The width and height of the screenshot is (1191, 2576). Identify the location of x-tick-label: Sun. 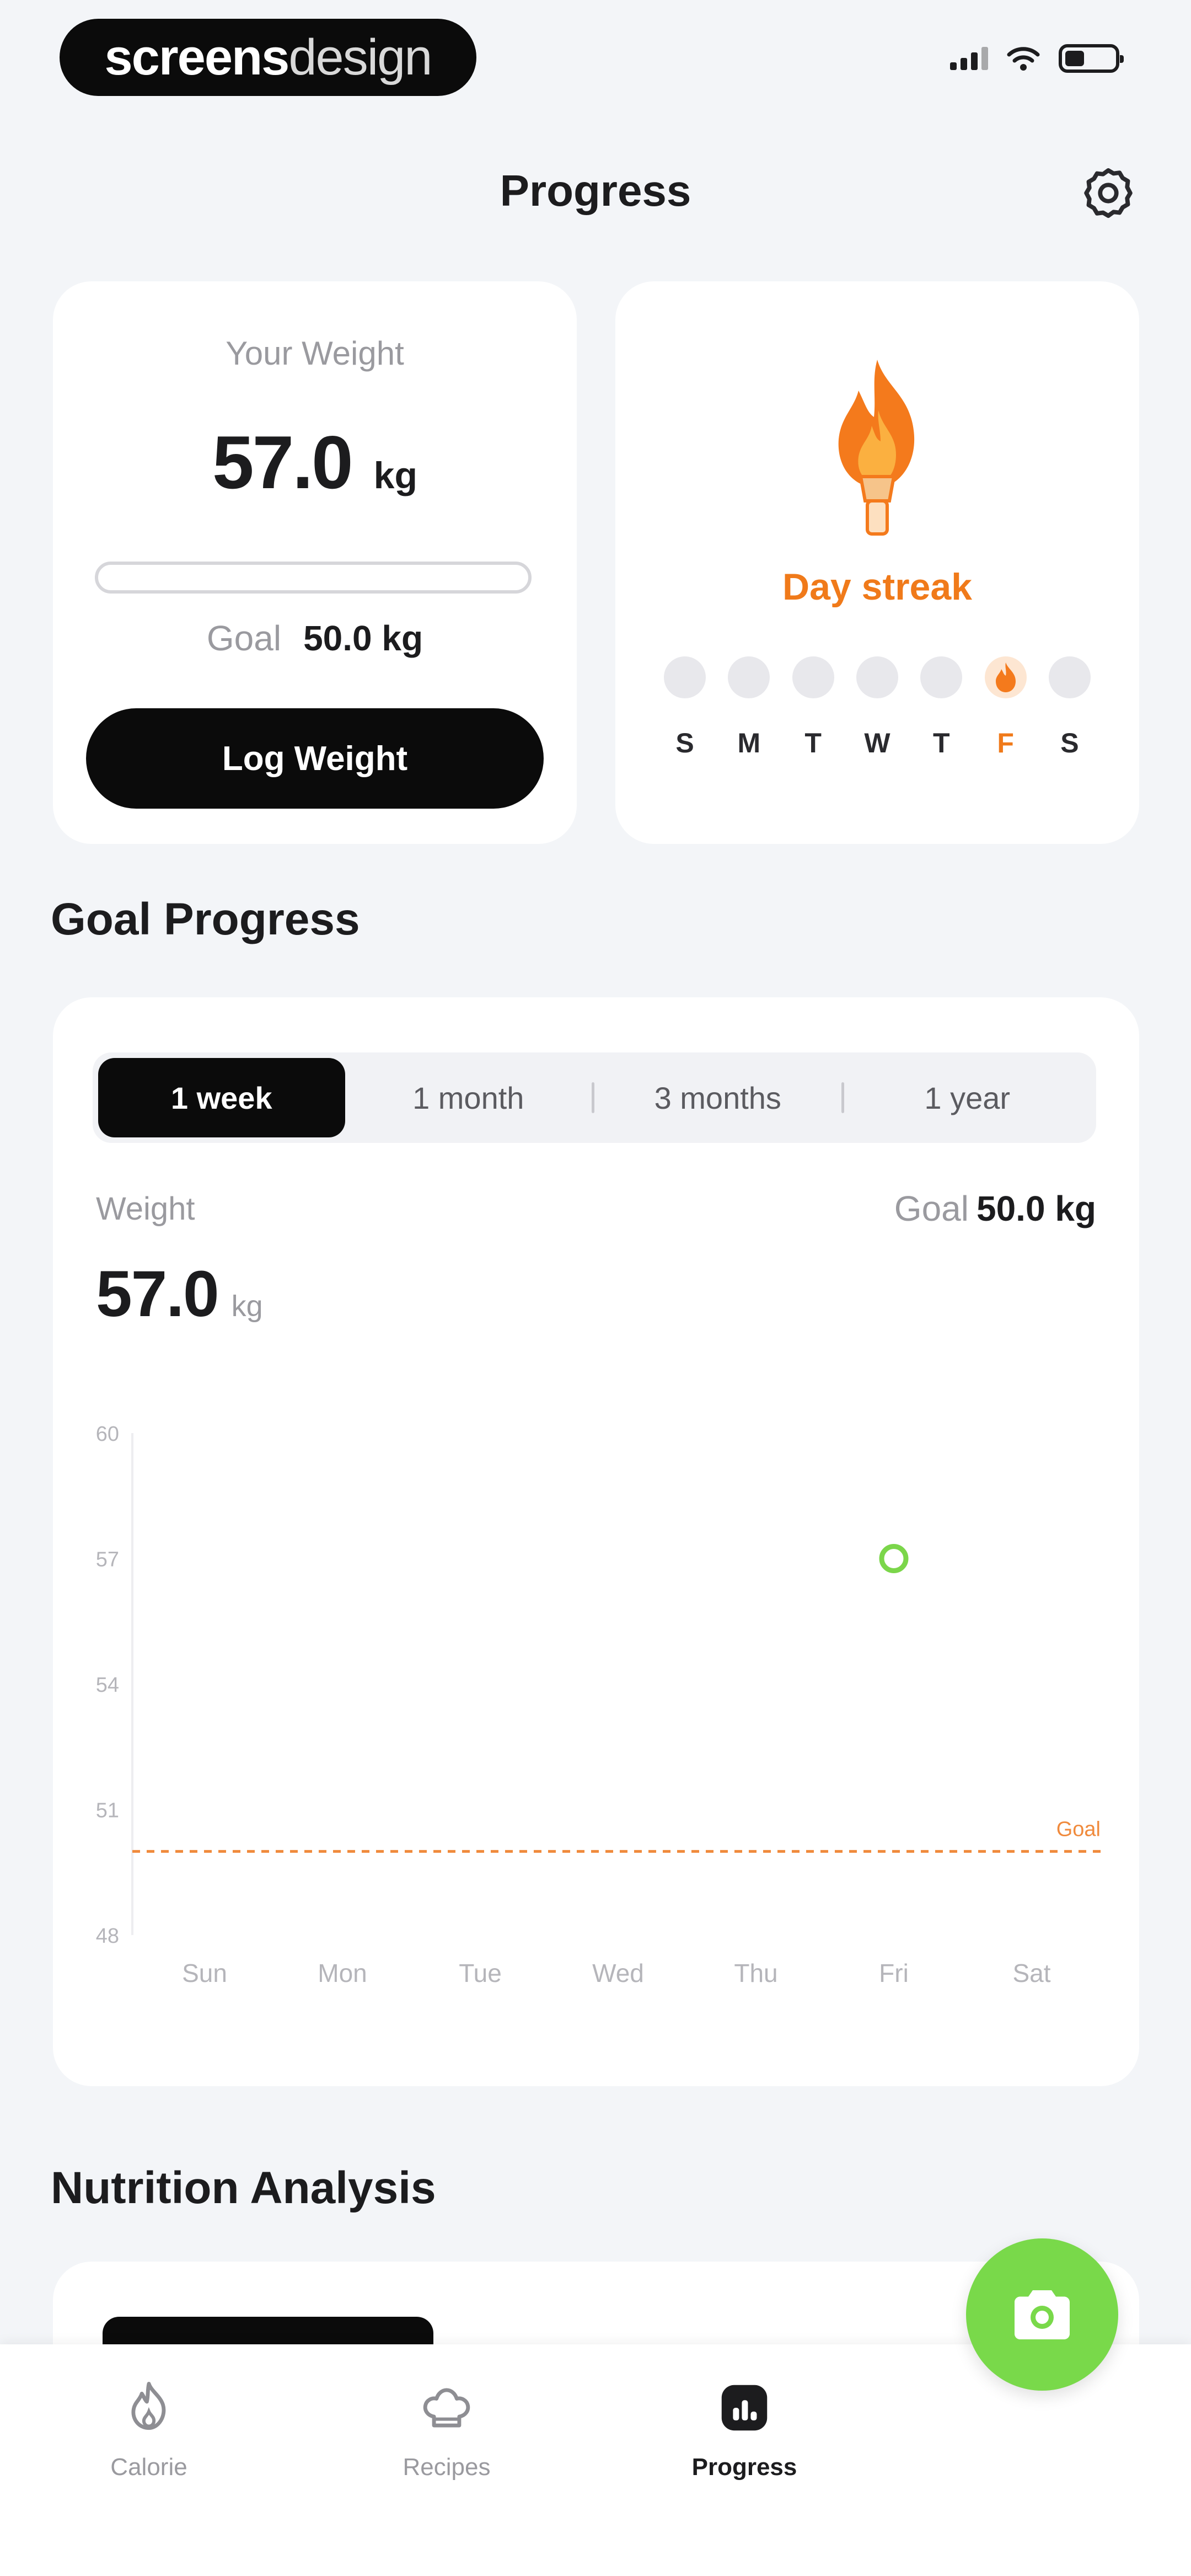
(205, 1973).